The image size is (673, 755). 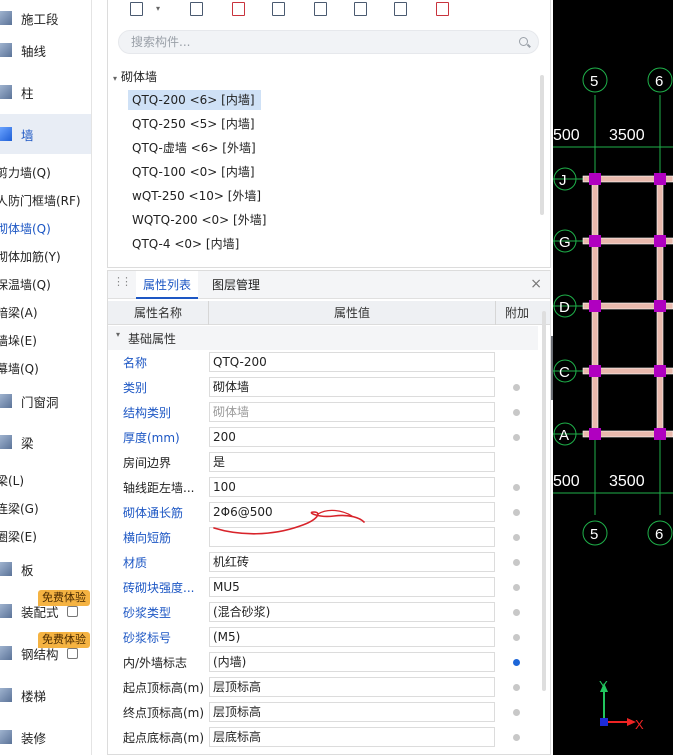 I want to click on nav-item-20: 楼梯, so click(x=45, y=695).